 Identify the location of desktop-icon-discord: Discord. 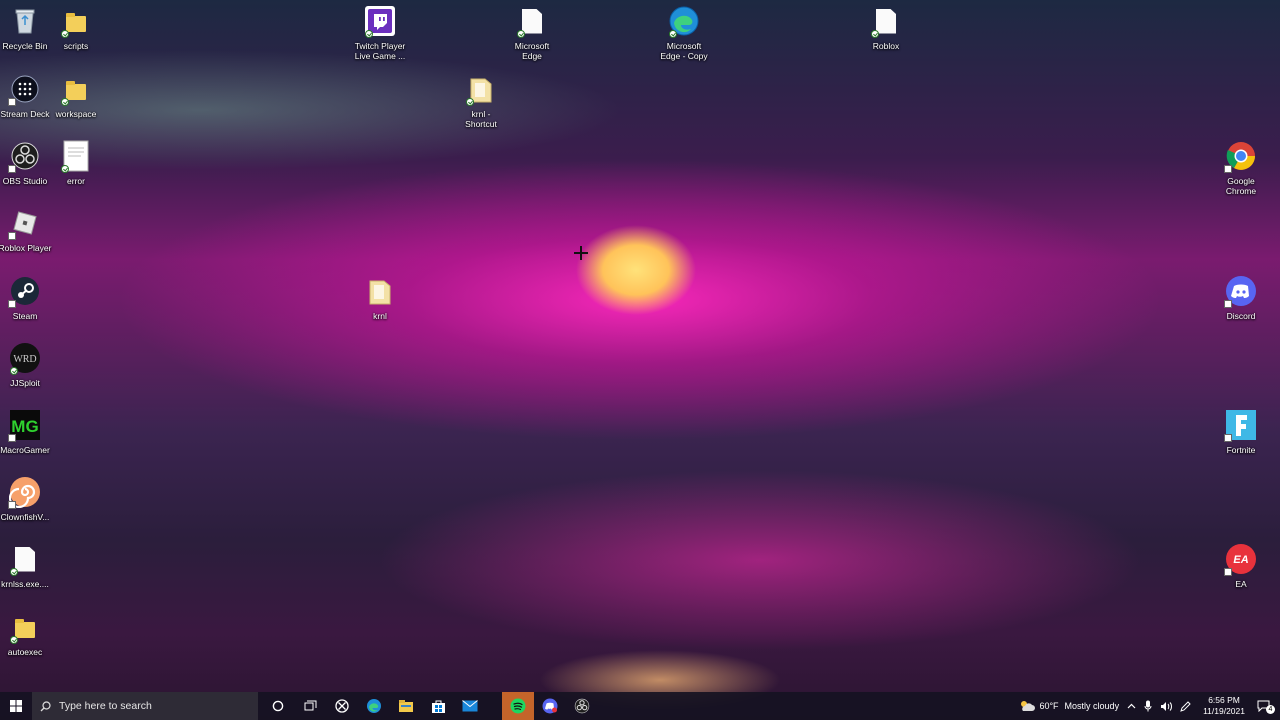
(1241, 297).